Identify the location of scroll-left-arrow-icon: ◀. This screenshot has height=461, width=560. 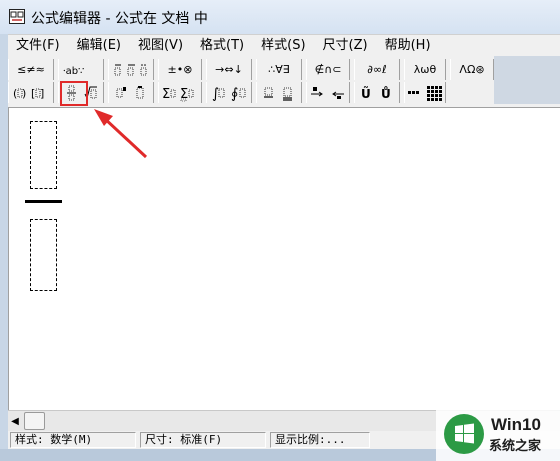
(15, 421).